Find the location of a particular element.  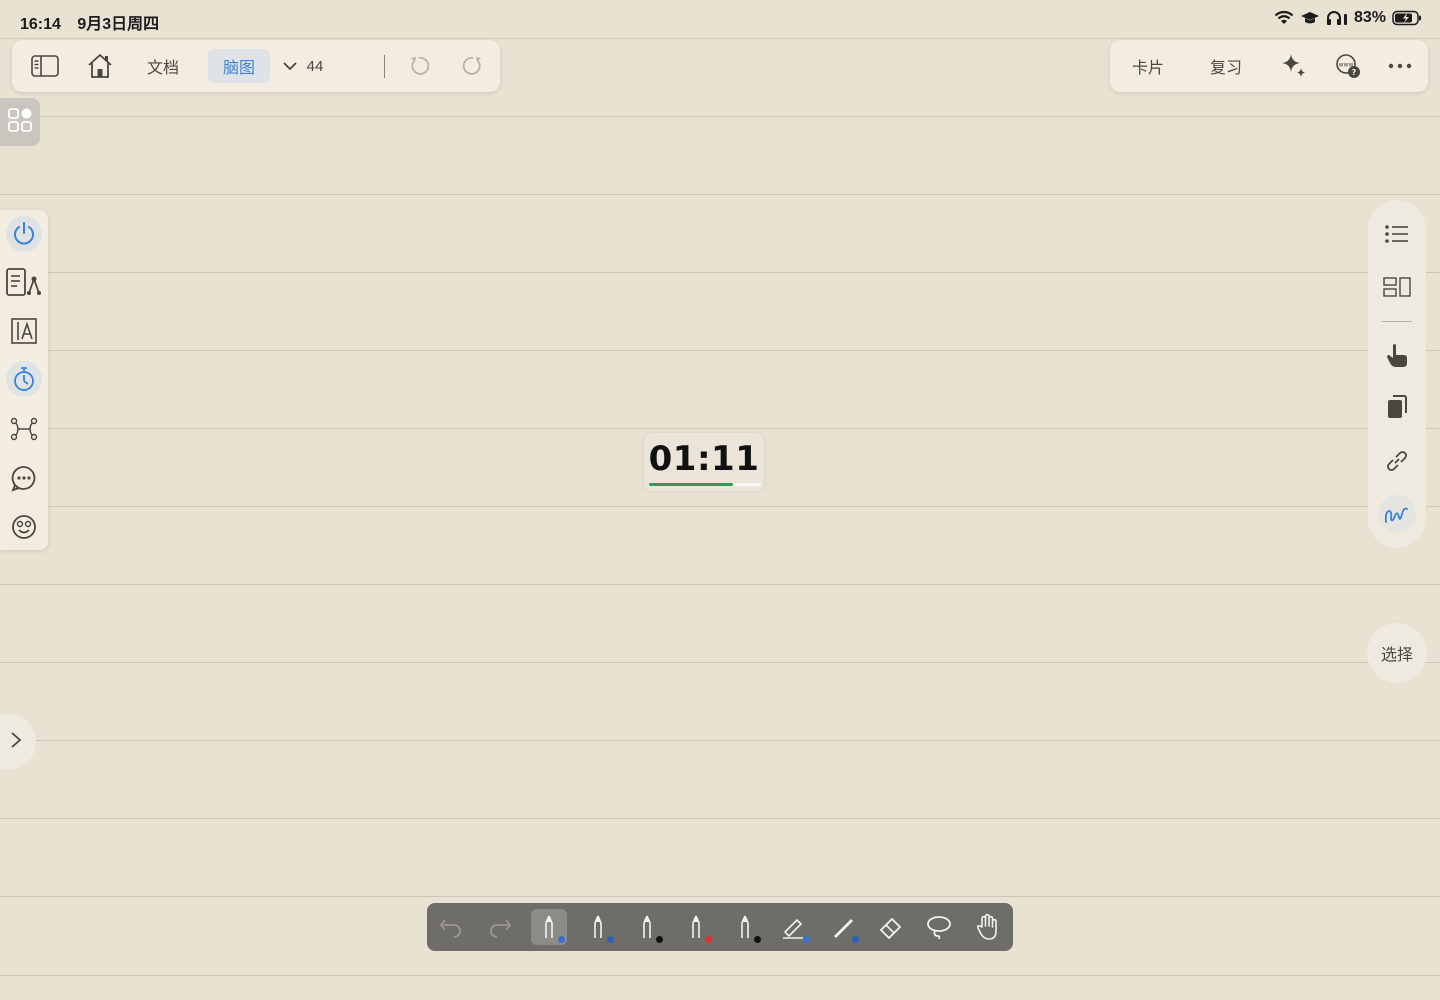

wifi-icon is located at coordinates (1284, 18).